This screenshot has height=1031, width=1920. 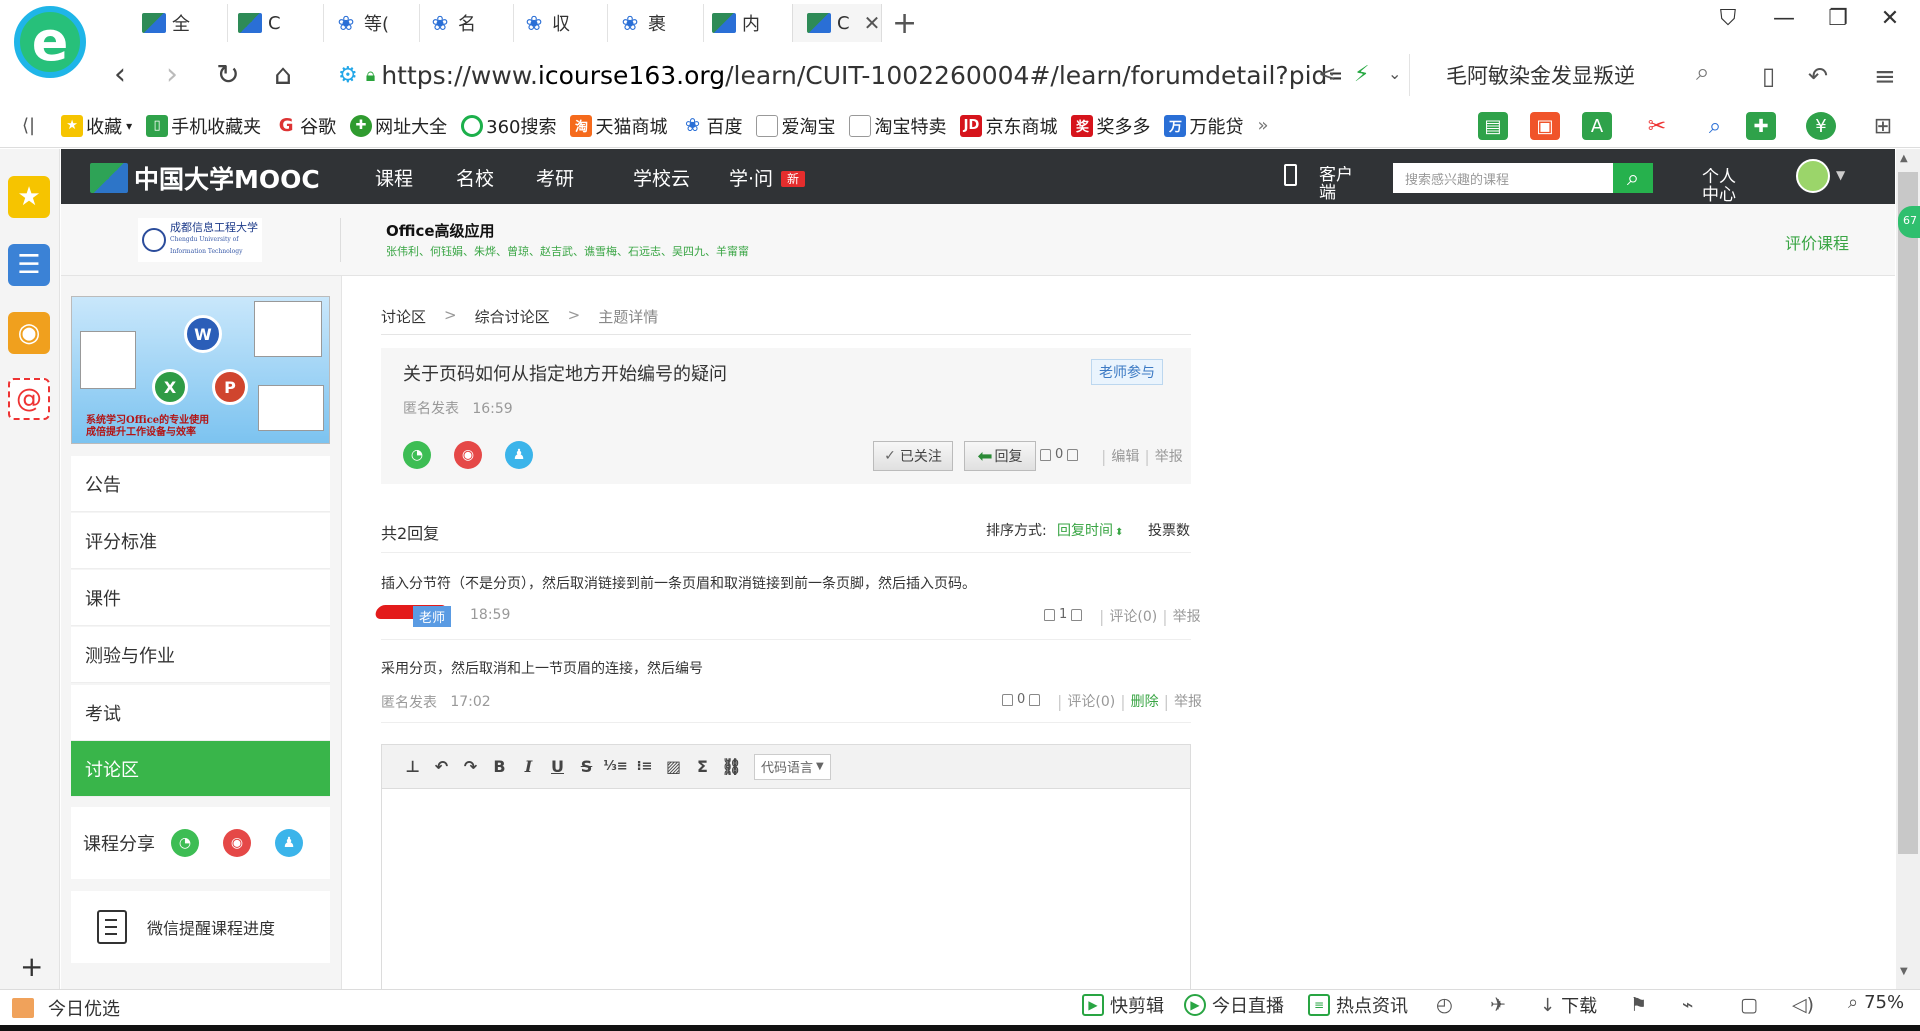 What do you see at coordinates (654, 23) in the screenshot?
I see `browser-tab-6: ❀ 裹` at bounding box center [654, 23].